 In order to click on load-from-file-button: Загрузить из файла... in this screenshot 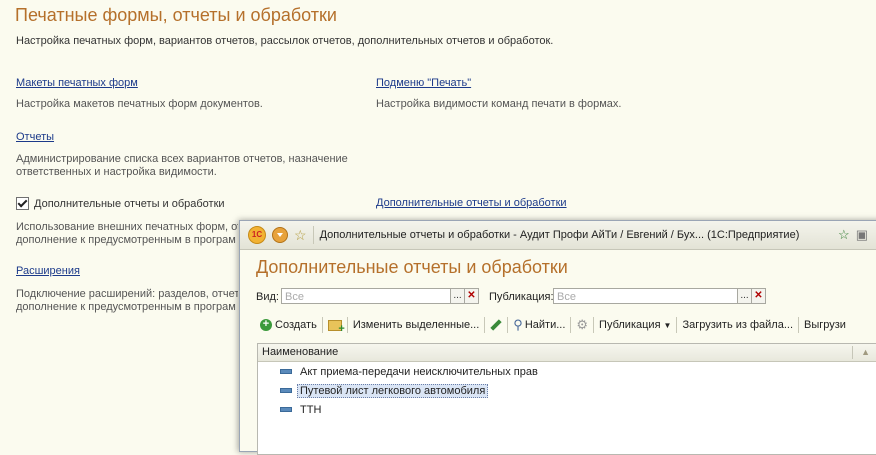, I will do `click(737, 325)`.